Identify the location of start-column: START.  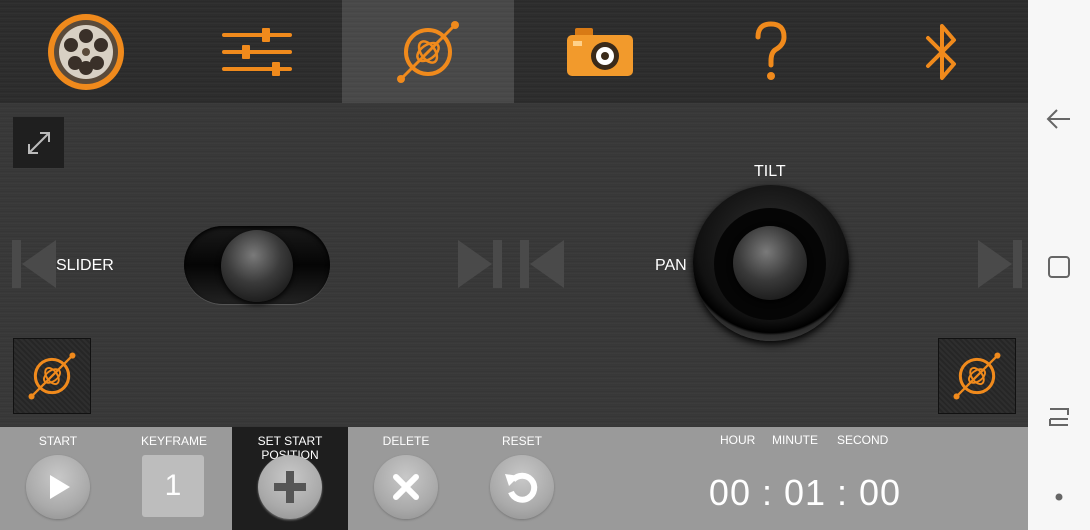
(58, 478).